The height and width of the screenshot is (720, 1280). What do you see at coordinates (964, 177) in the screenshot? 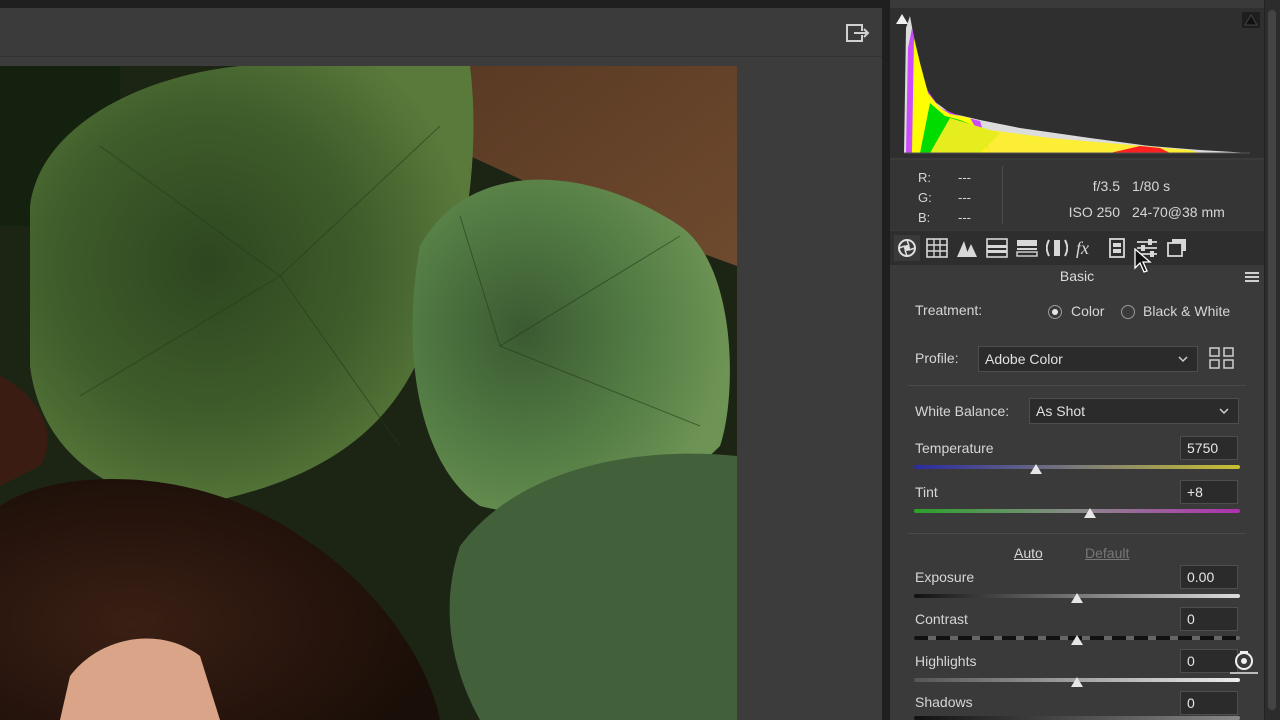
I see `r-value: ---` at bounding box center [964, 177].